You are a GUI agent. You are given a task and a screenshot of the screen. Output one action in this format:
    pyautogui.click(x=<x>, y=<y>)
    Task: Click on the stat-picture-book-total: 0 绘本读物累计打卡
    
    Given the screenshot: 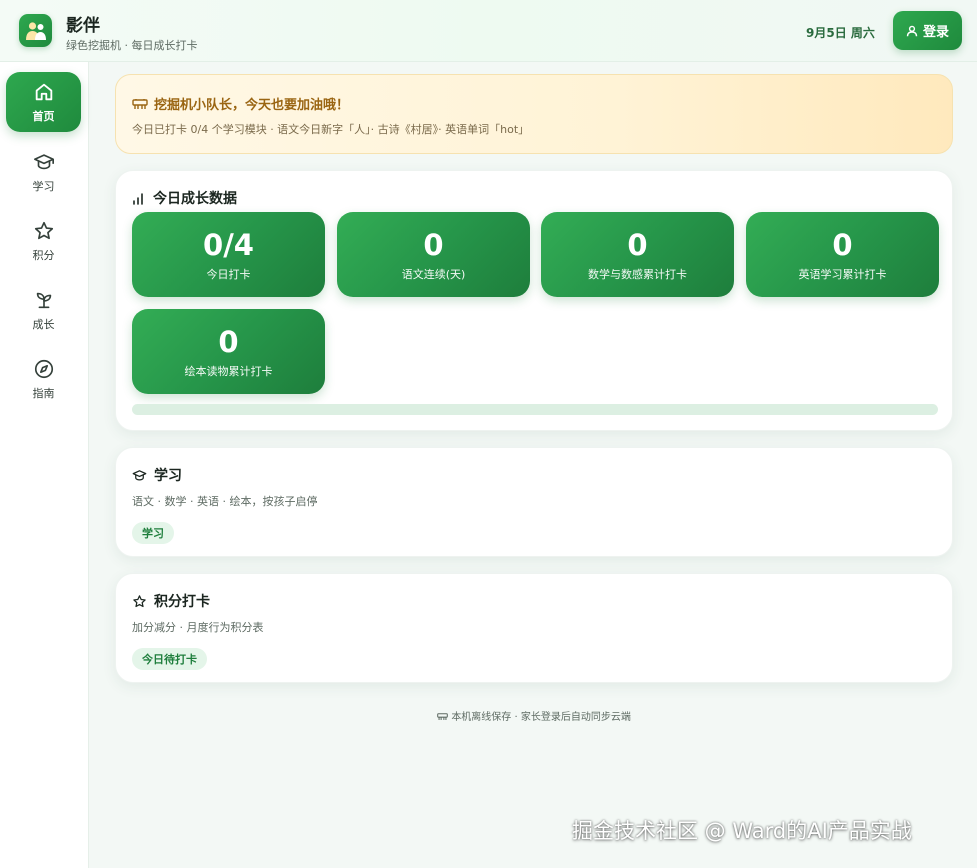 What is the action you would take?
    pyautogui.click(x=228, y=351)
    